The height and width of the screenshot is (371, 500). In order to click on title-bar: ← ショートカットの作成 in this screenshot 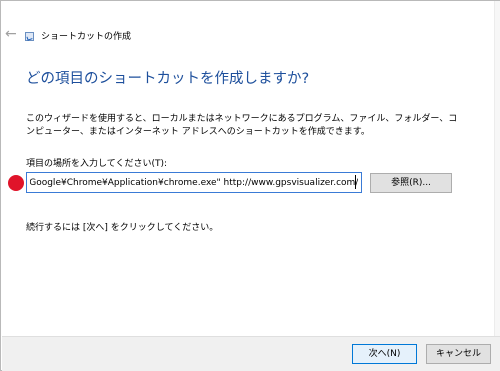, I will do `click(250, 35)`.